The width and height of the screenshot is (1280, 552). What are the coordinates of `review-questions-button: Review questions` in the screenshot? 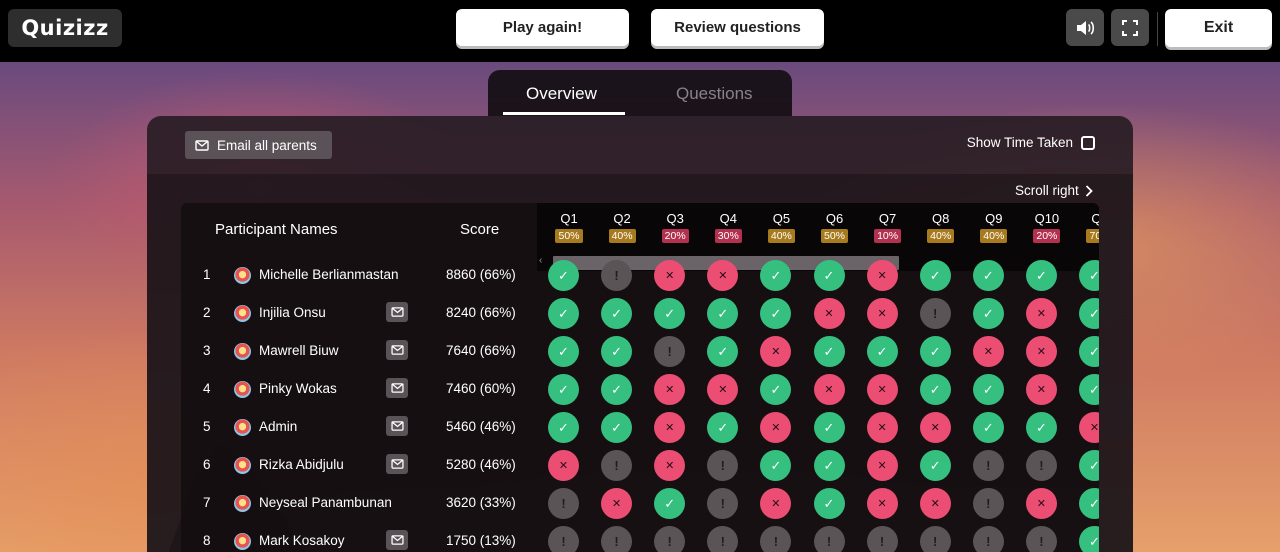 It's located at (737, 27).